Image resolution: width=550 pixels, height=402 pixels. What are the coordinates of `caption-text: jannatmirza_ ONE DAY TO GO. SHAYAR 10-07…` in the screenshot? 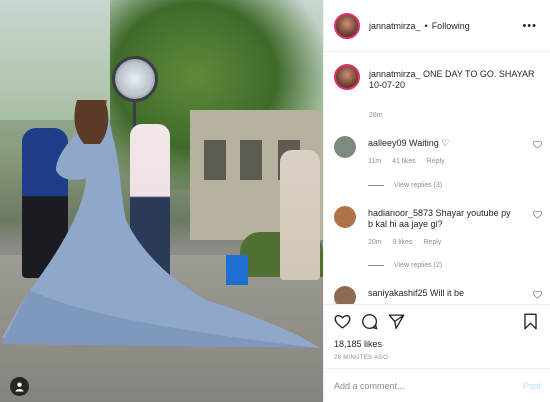 It's located at (452, 79).